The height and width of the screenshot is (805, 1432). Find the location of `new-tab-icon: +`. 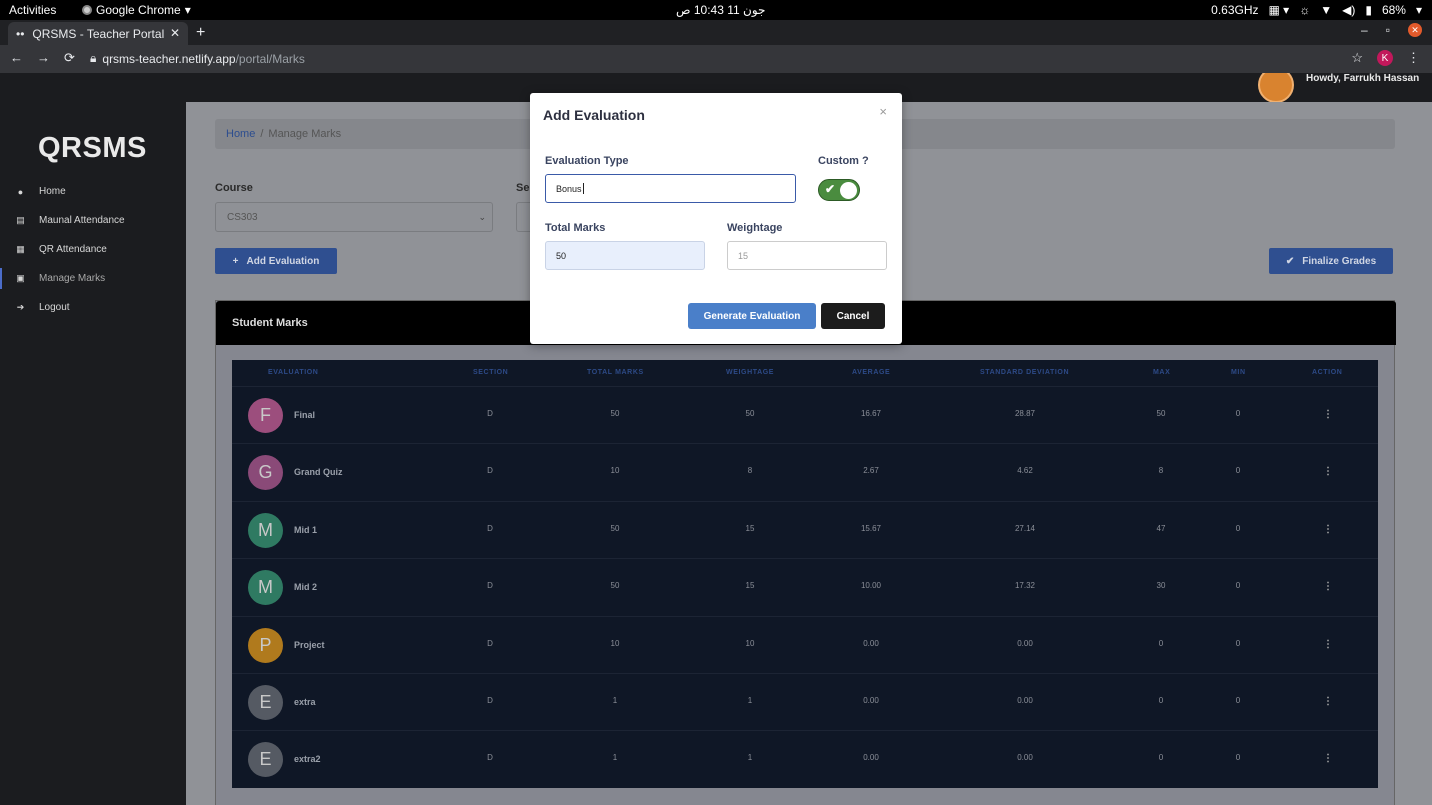

new-tab-icon: + is located at coordinates (200, 33).